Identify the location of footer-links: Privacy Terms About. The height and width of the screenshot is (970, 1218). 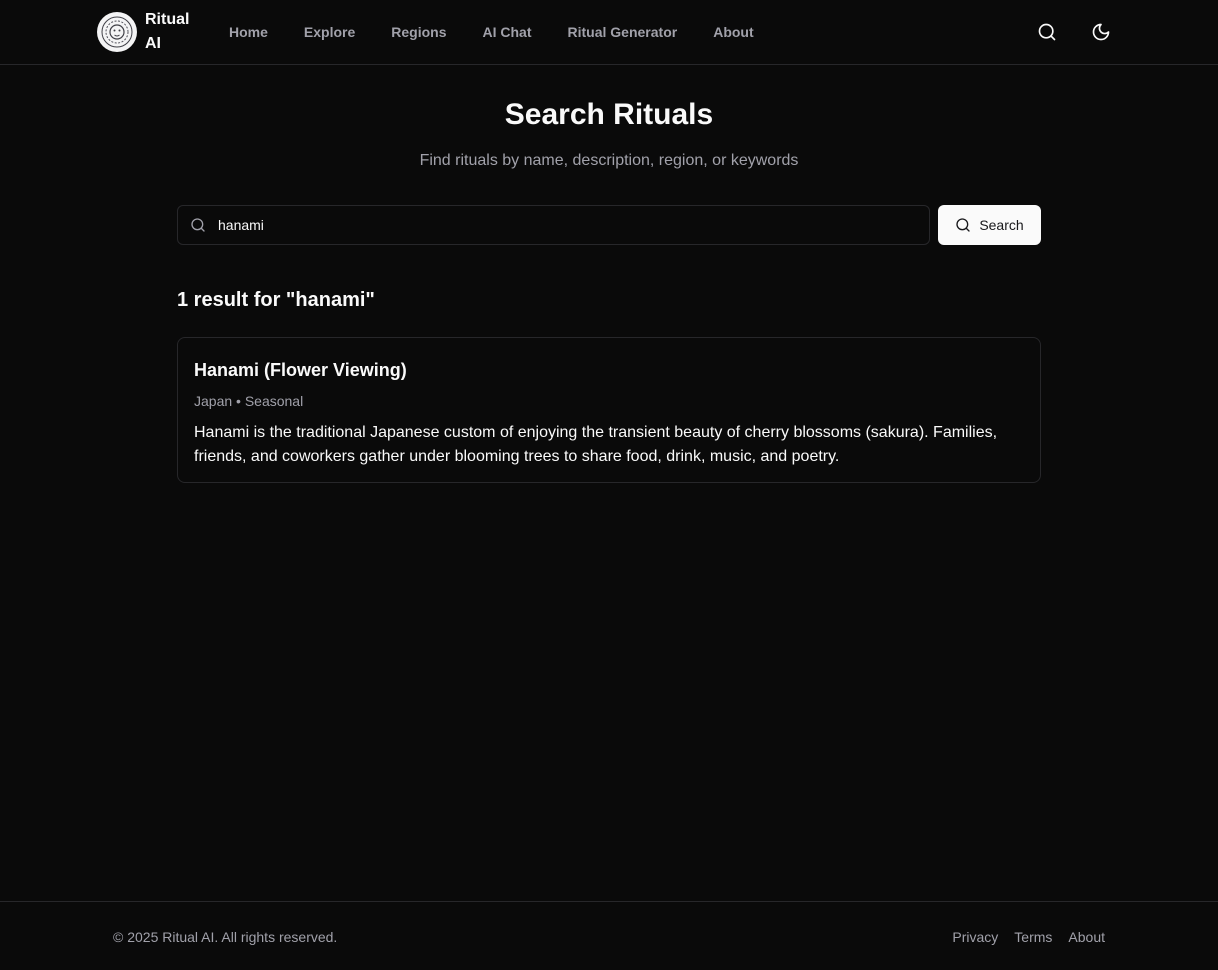
(1028, 937).